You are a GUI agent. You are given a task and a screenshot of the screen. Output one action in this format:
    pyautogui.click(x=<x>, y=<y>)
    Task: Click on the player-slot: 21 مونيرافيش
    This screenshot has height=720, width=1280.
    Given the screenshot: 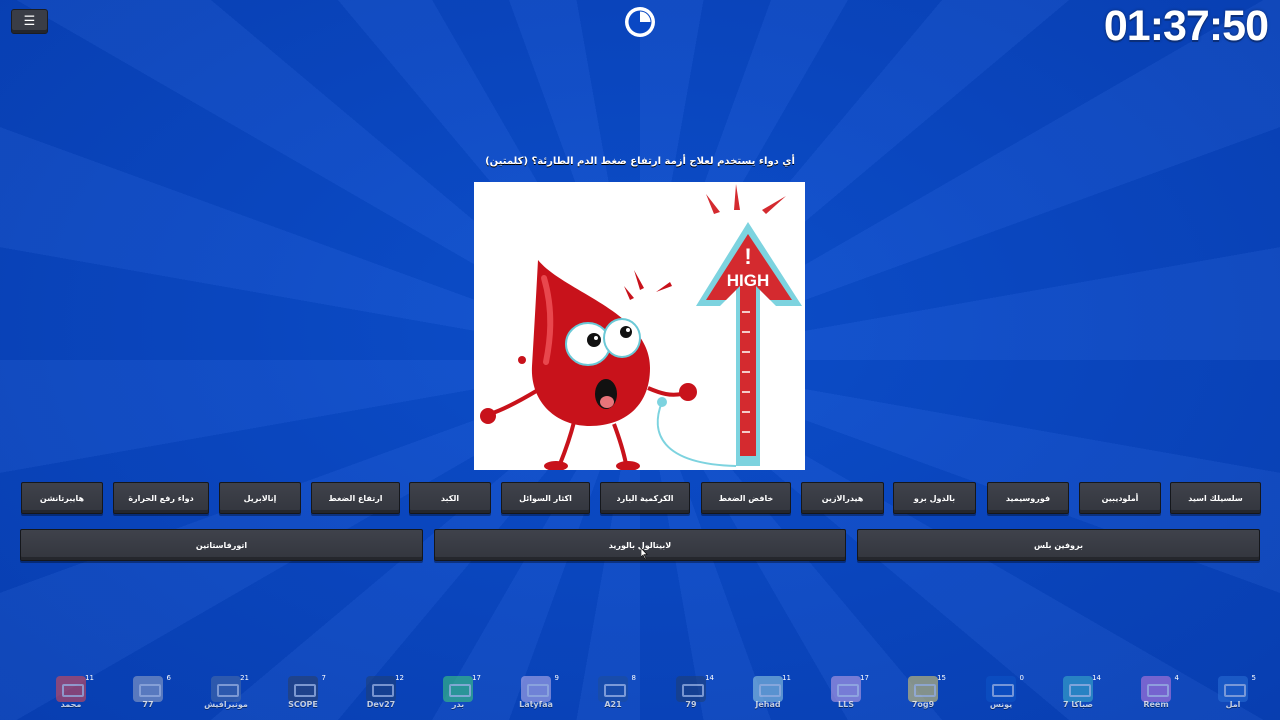 What is the action you would take?
    pyautogui.click(x=226, y=692)
    